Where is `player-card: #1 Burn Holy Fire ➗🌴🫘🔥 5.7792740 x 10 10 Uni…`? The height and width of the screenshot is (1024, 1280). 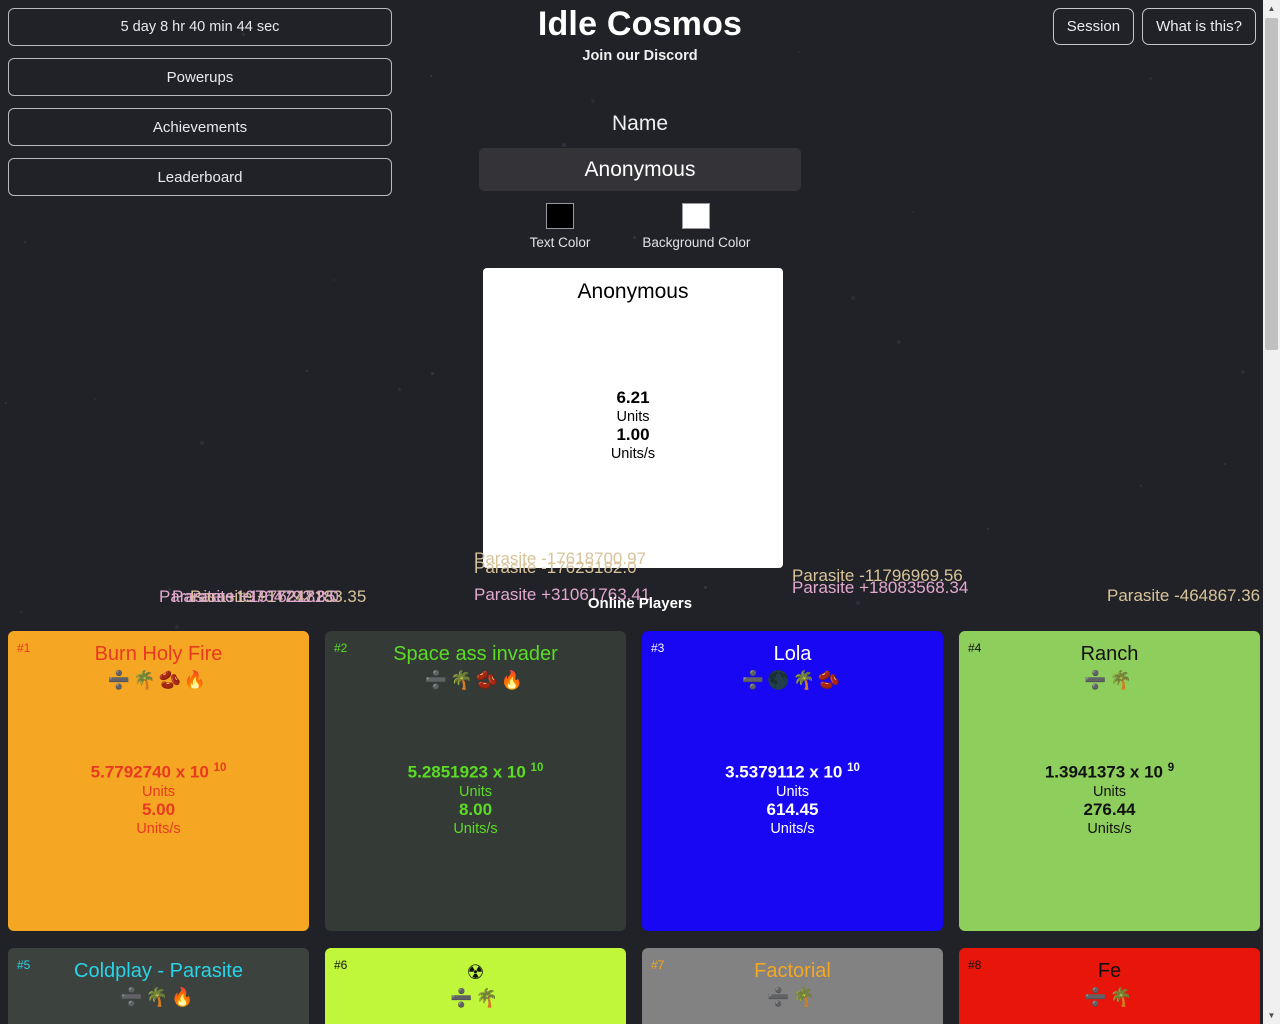 player-card: #1 Burn Holy Fire ➗🌴🫘🔥 5.7792740 x 10 10 Uni… is located at coordinates (158, 781).